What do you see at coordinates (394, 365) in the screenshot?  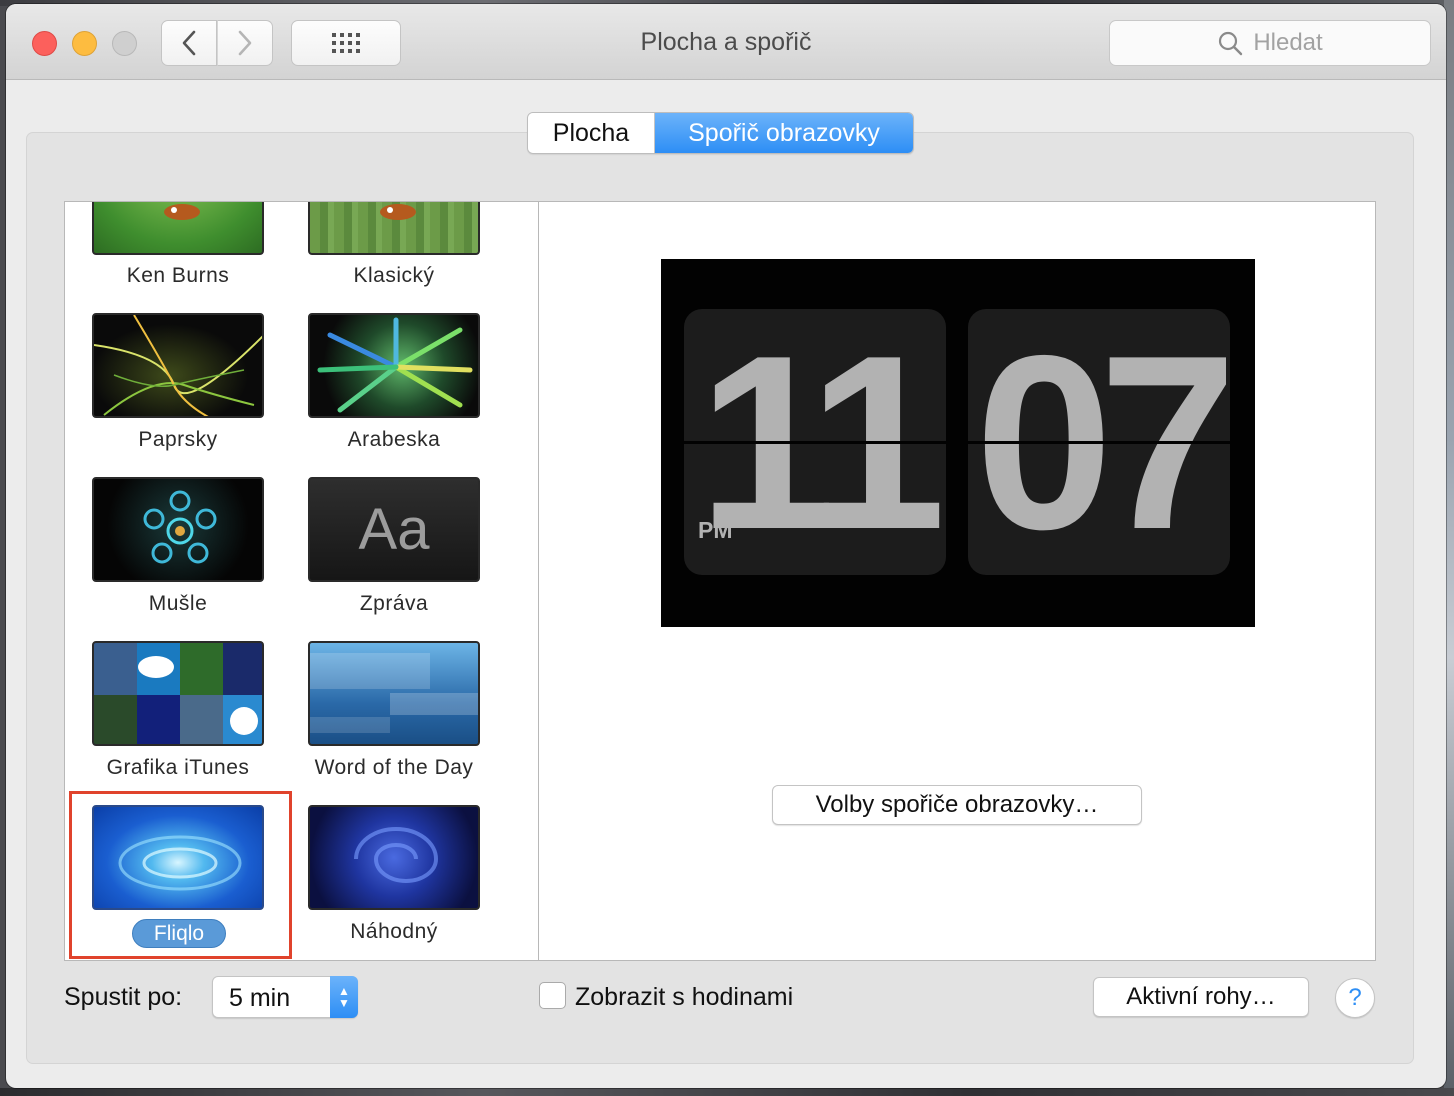 I see `arabesque-thumbnail` at bounding box center [394, 365].